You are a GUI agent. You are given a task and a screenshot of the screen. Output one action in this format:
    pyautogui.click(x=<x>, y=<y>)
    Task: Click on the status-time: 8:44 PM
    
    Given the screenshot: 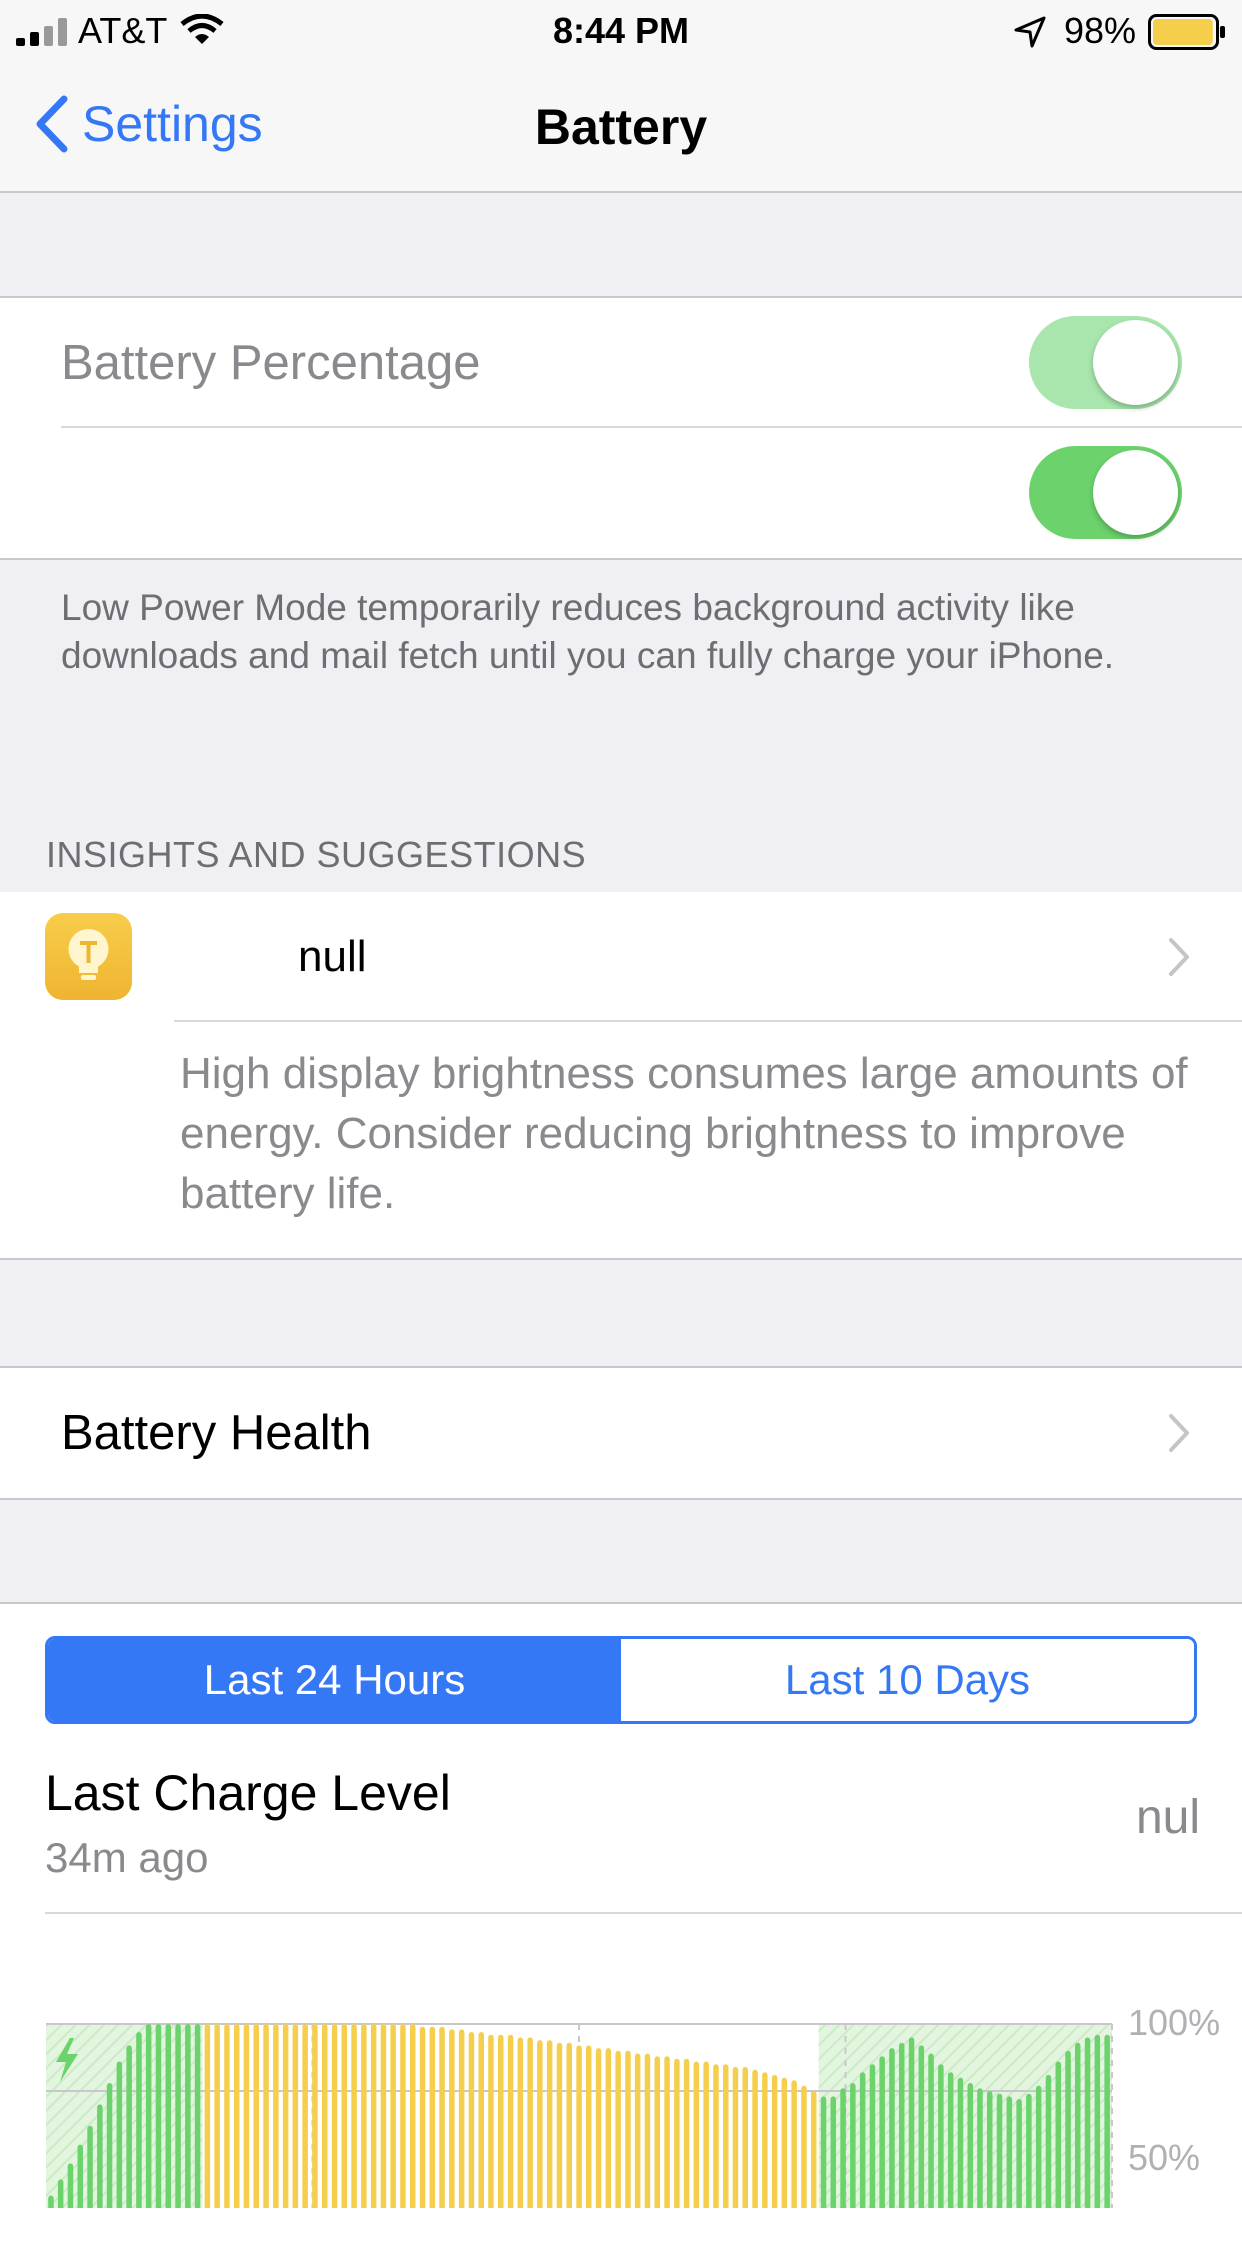 What is the action you would take?
    pyautogui.click(x=621, y=30)
    